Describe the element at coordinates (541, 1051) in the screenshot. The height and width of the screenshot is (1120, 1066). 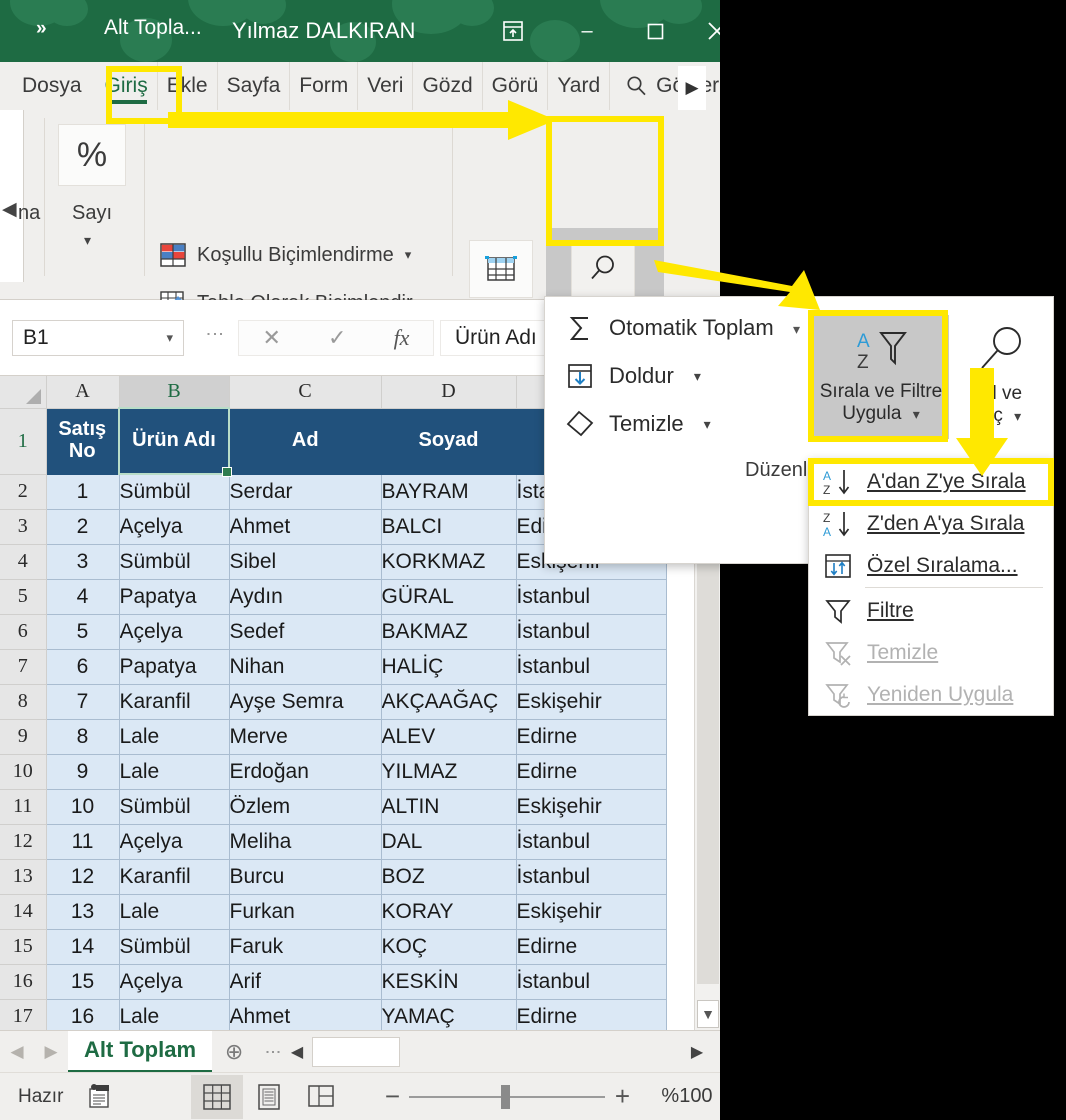
I see `hscroll-track` at that location.